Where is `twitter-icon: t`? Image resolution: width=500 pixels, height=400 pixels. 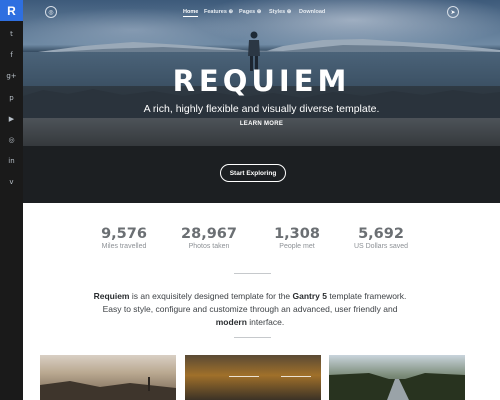 twitter-icon: t is located at coordinates (11, 34).